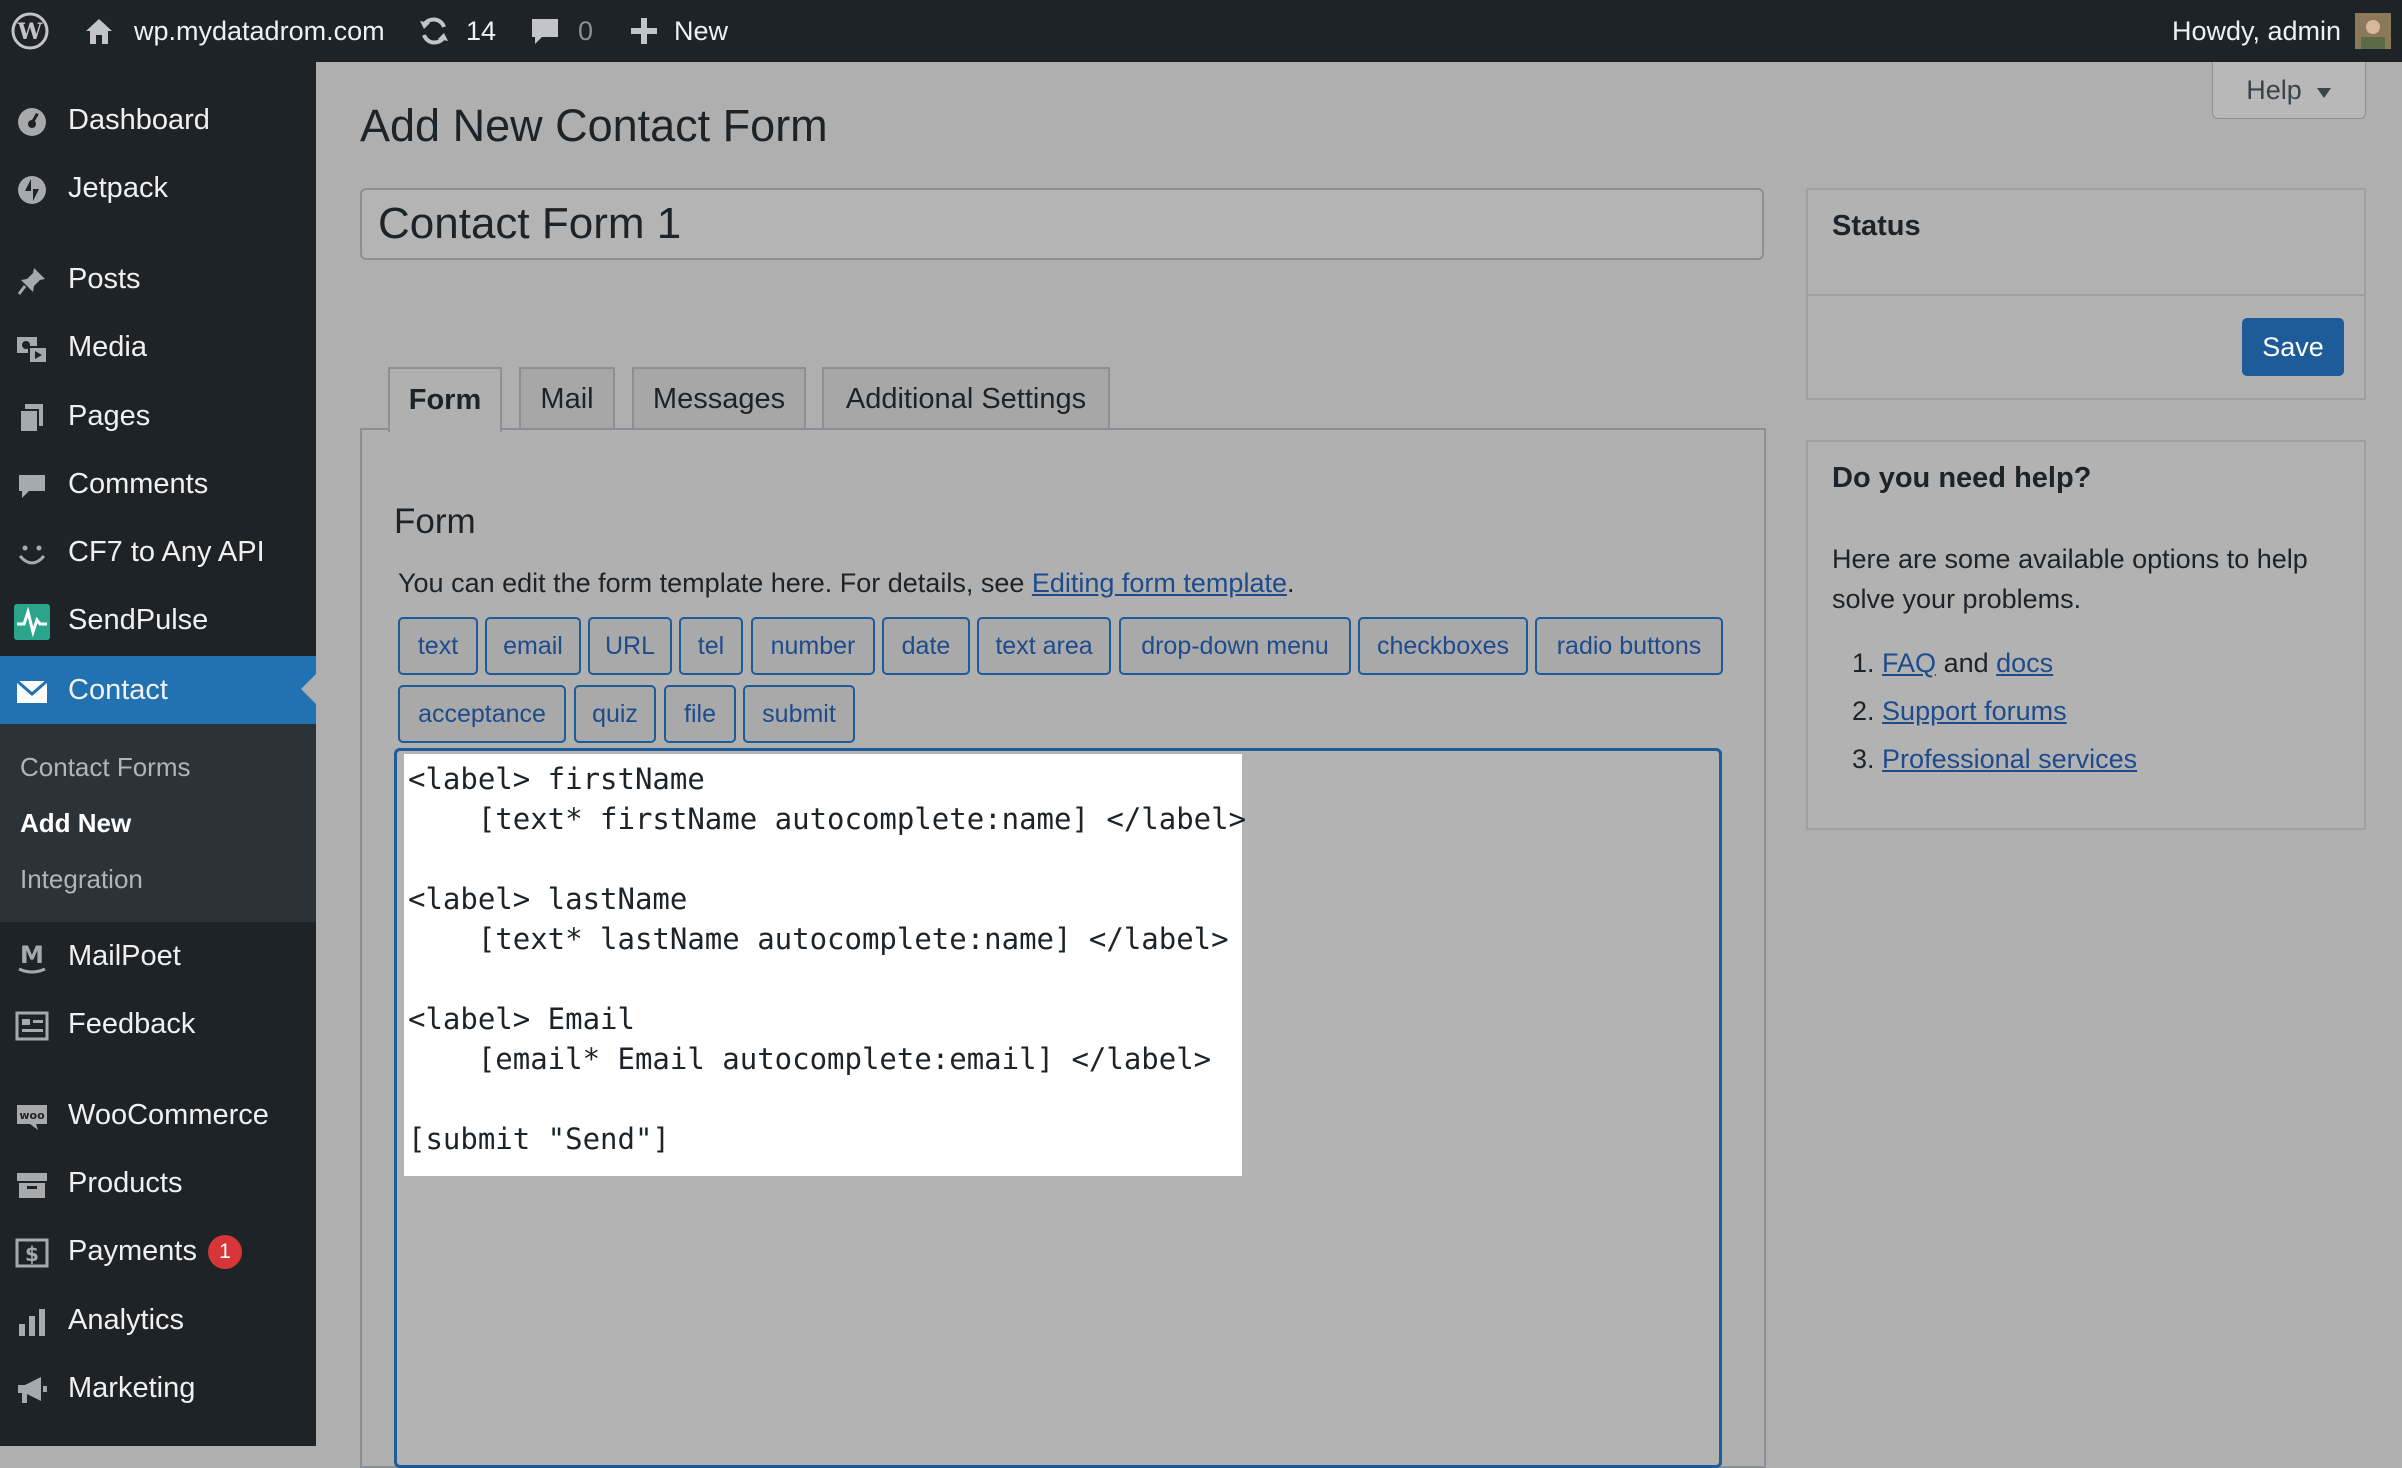 This screenshot has width=2402, height=1468. What do you see at coordinates (2070, 559) in the screenshot?
I see `help-box-text: Here are some available options to help` at bounding box center [2070, 559].